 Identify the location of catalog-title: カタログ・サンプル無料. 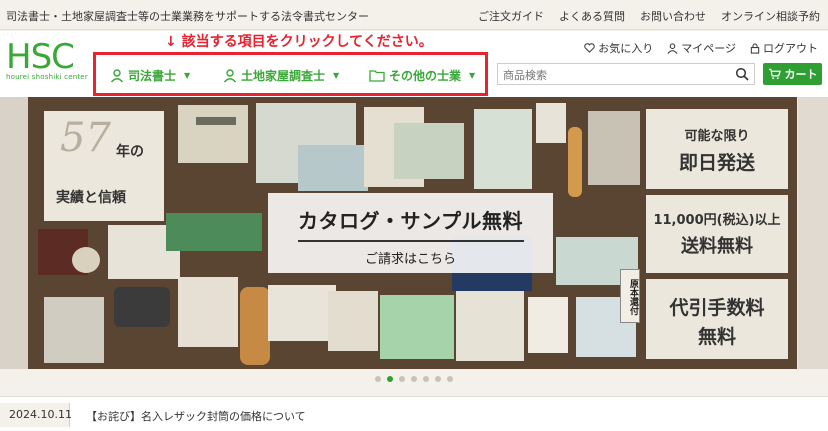
(410, 221).